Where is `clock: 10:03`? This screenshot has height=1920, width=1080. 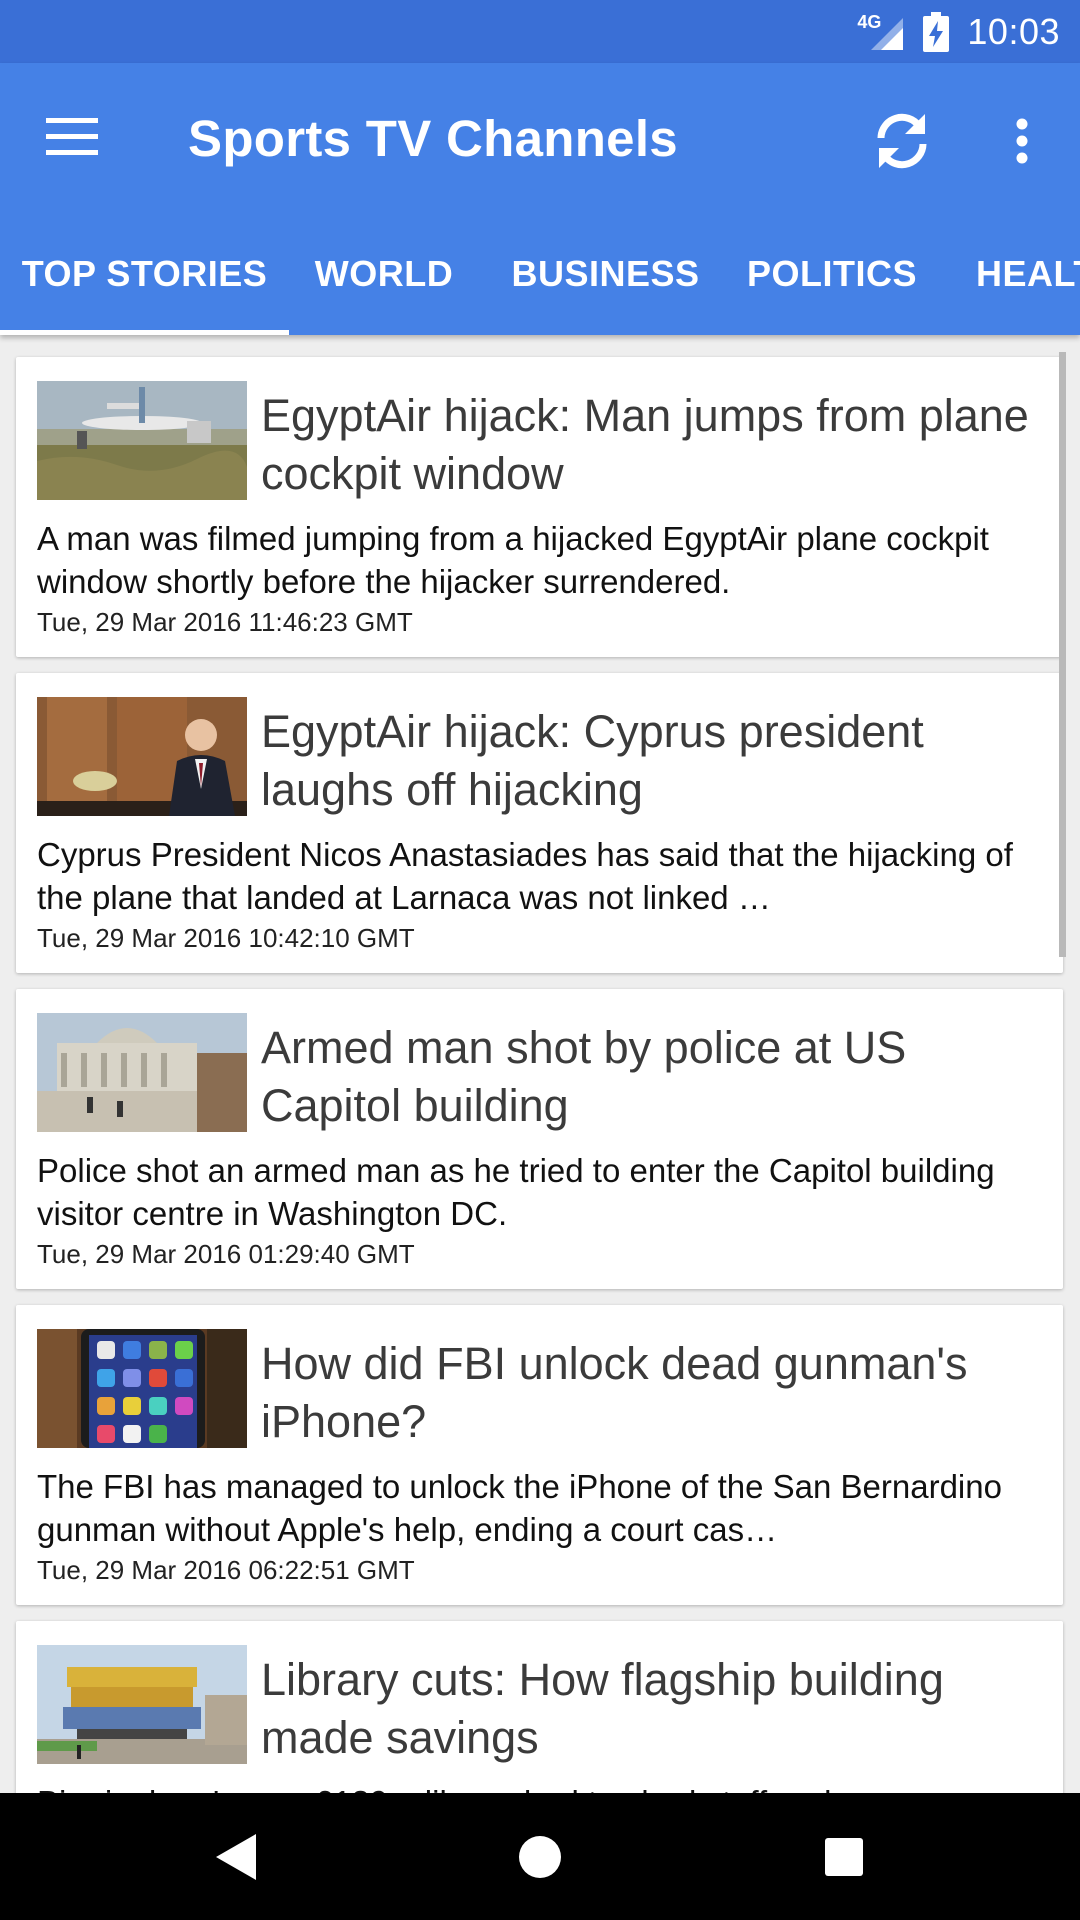 clock: 10:03 is located at coordinates (1013, 31).